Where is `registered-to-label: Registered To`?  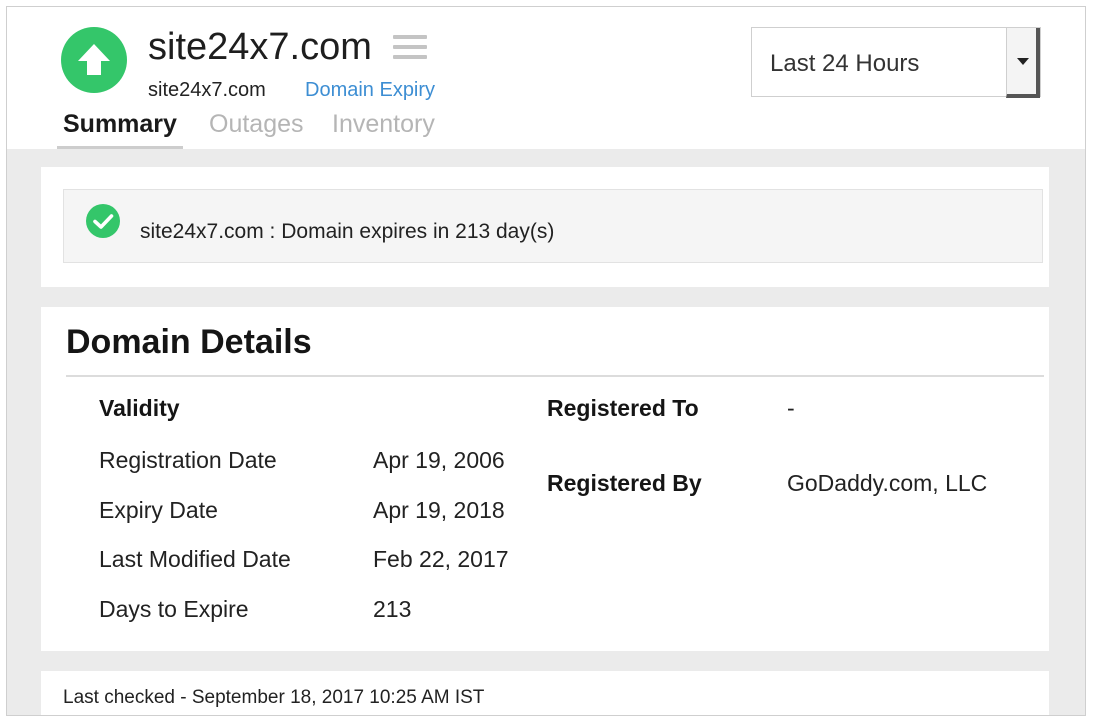 registered-to-label: Registered To is located at coordinates (623, 408).